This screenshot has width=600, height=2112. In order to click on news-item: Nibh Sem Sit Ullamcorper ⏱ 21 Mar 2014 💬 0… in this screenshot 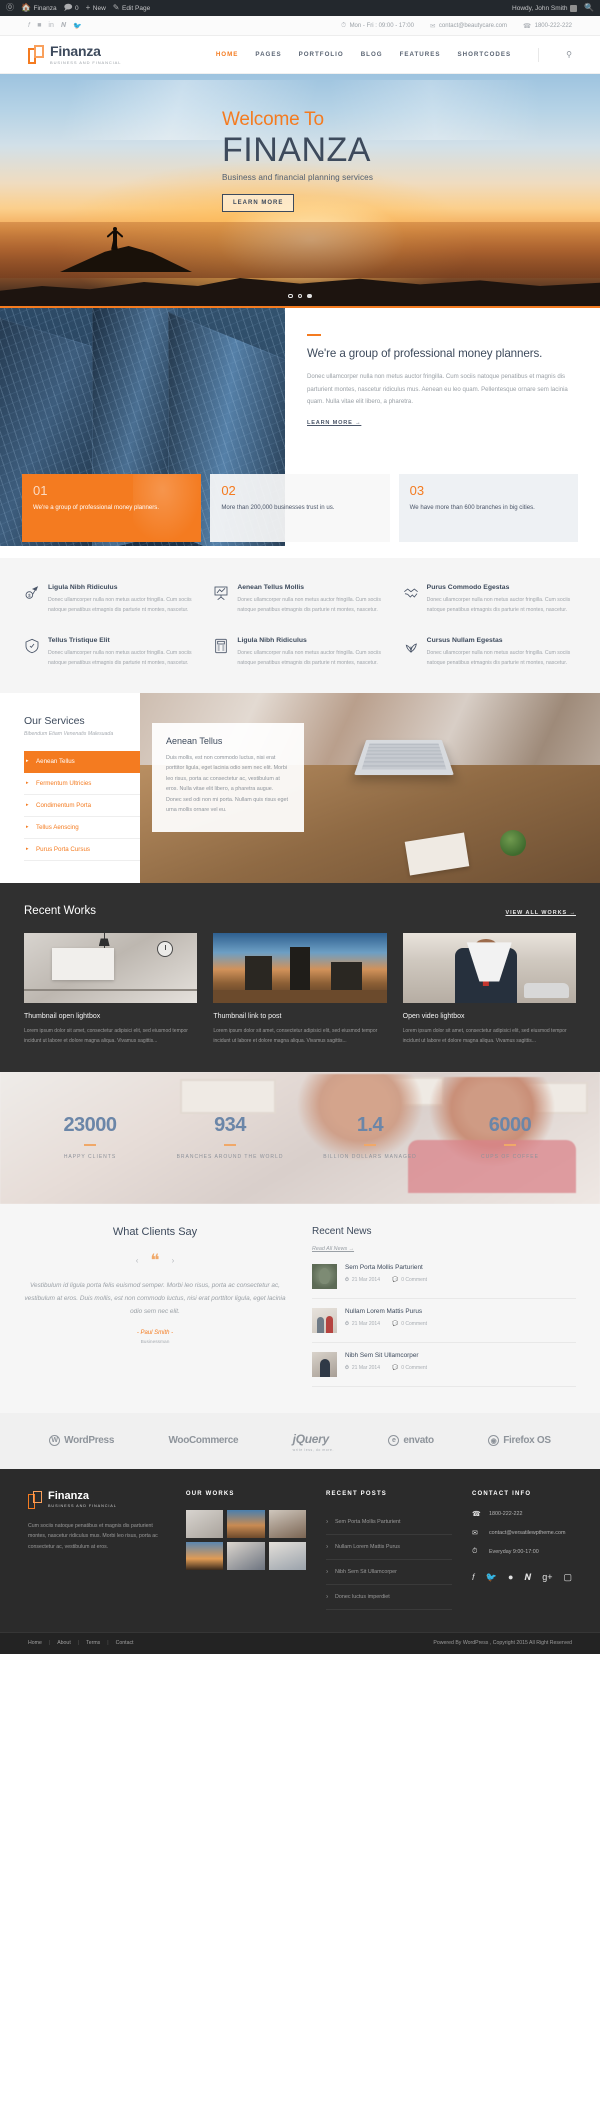, I will do `click(444, 1365)`.